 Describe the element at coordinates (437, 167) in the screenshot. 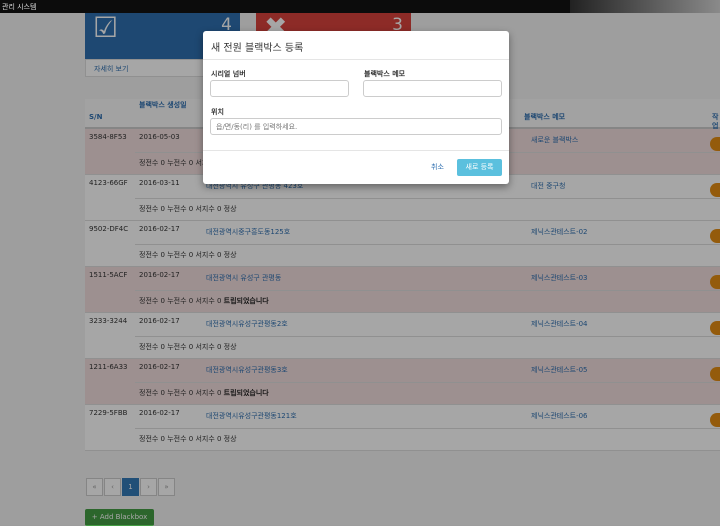

I see `cancel-button: 취소` at that location.